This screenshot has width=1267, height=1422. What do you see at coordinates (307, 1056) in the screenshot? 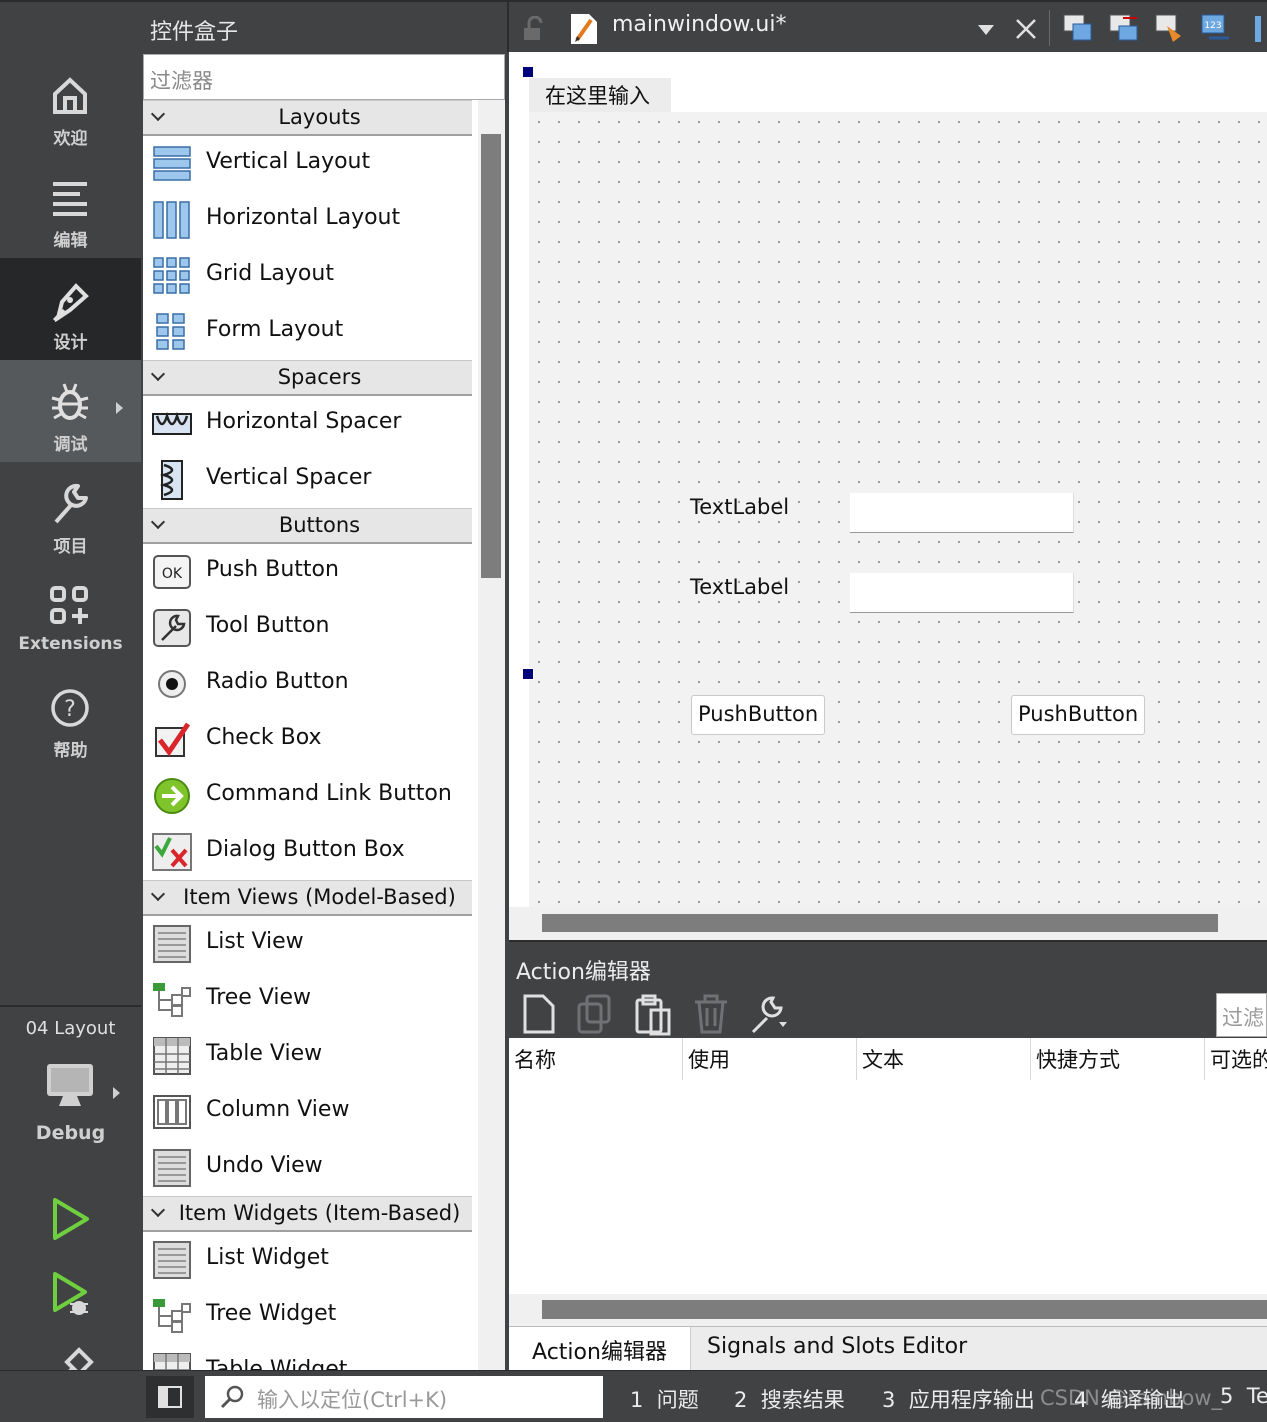
I see `widget-table-view: Table View` at bounding box center [307, 1056].